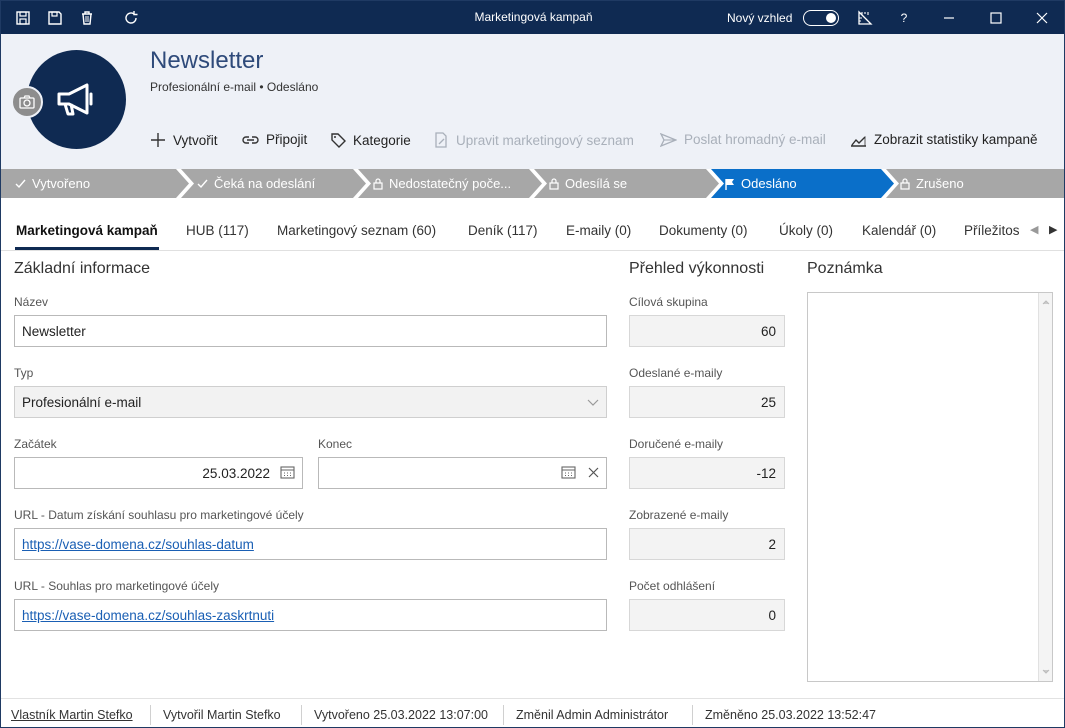 The image size is (1065, 728). What do you see at coordinates (772, 544) in the screenshot?
I see `viewed-emails-value: 2` at bounding box center [772, 544].